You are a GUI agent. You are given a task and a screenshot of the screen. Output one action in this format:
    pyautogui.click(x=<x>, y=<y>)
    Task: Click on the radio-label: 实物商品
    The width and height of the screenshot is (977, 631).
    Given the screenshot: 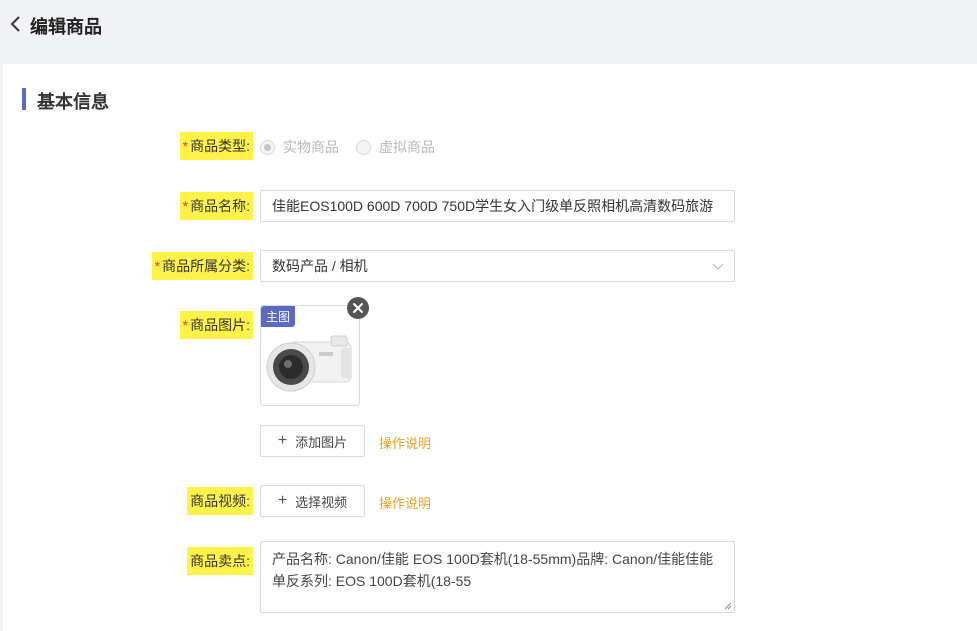 What is the action you would take?
    pyautogui.click(x=311, y=147)
    